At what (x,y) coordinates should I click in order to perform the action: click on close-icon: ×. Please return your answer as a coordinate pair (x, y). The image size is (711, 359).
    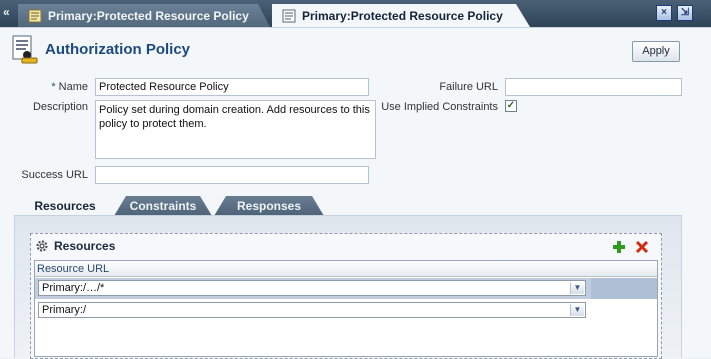
    Looking at the image, I should click on (664, 13).